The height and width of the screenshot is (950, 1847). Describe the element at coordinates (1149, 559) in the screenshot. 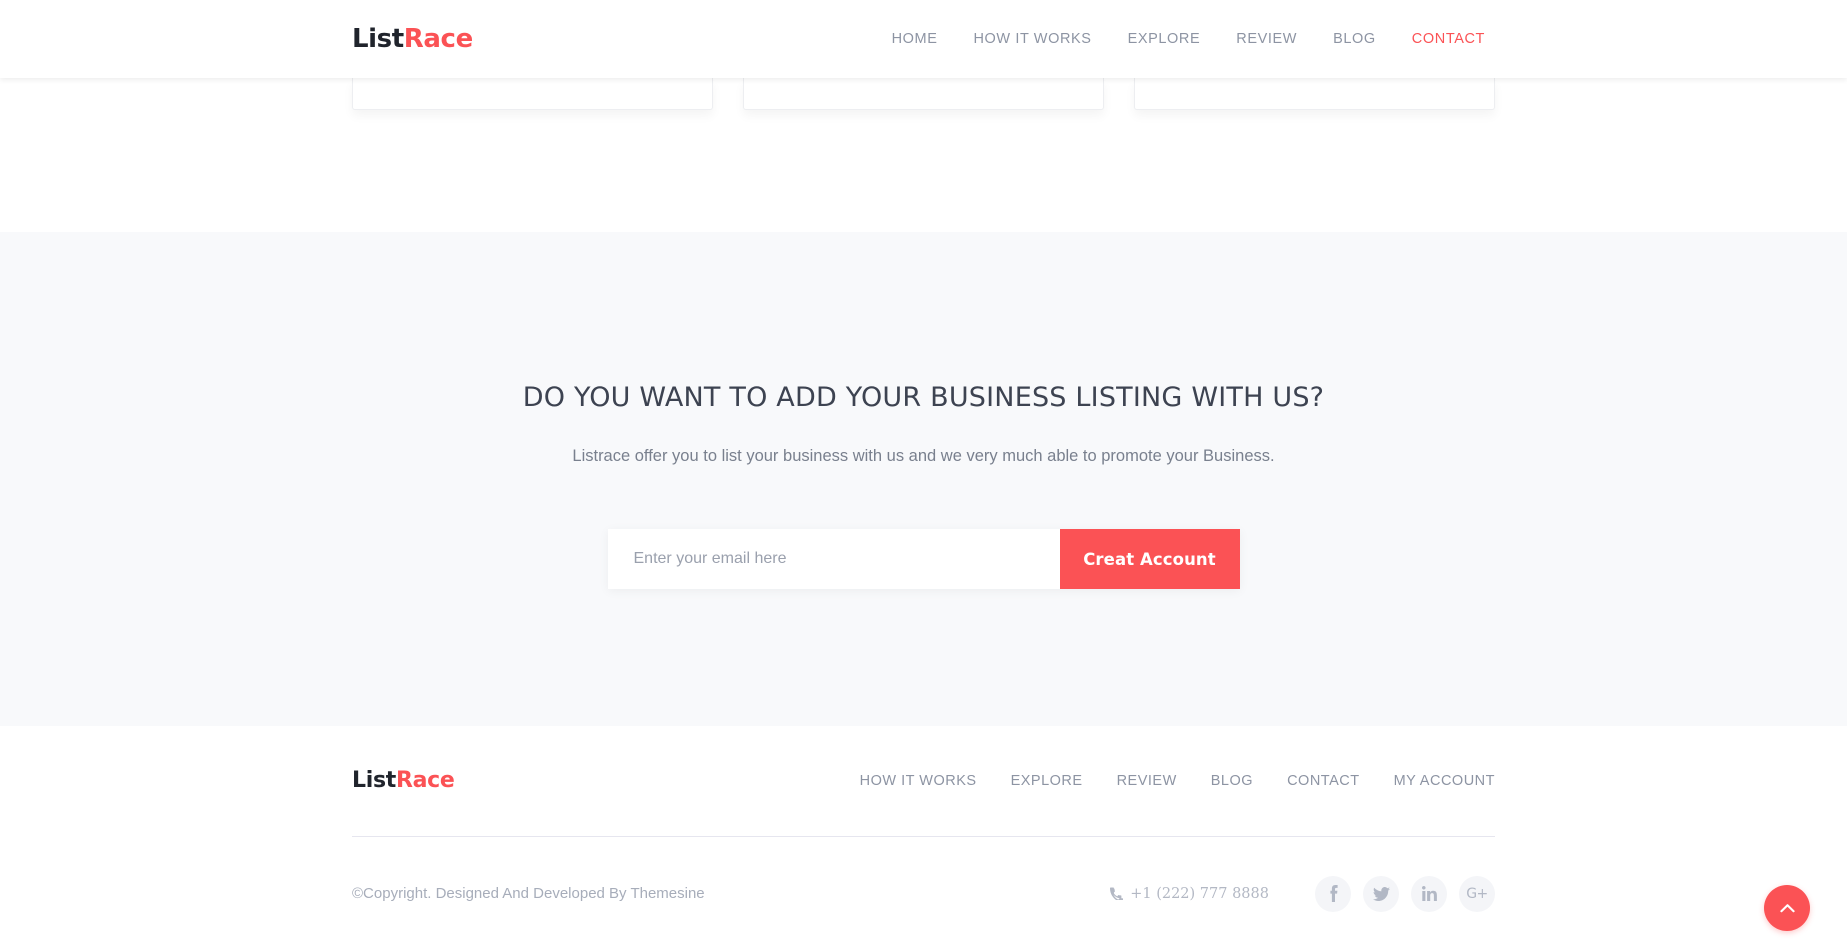

I see `create-account-button: Creat Account` at that location.